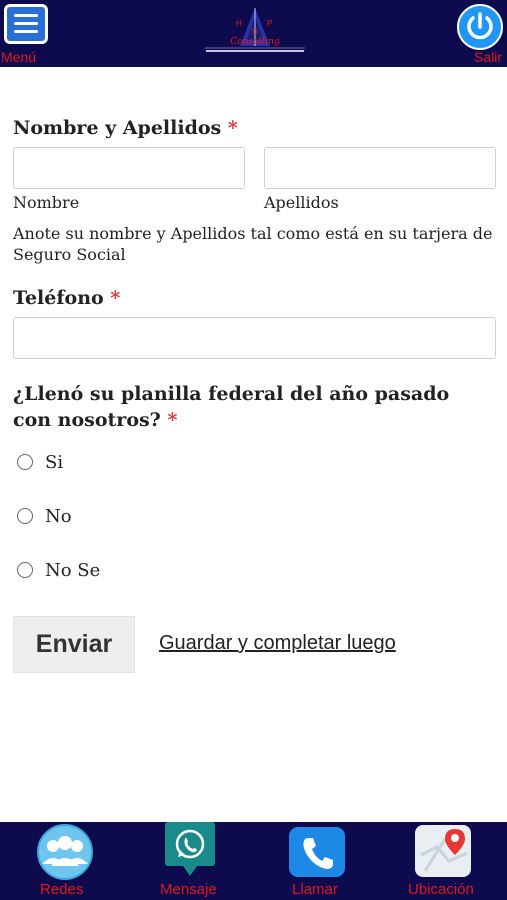 The image size is (507, 900). I want to click on radio-option-no-se: No Se, so click(58, 570).